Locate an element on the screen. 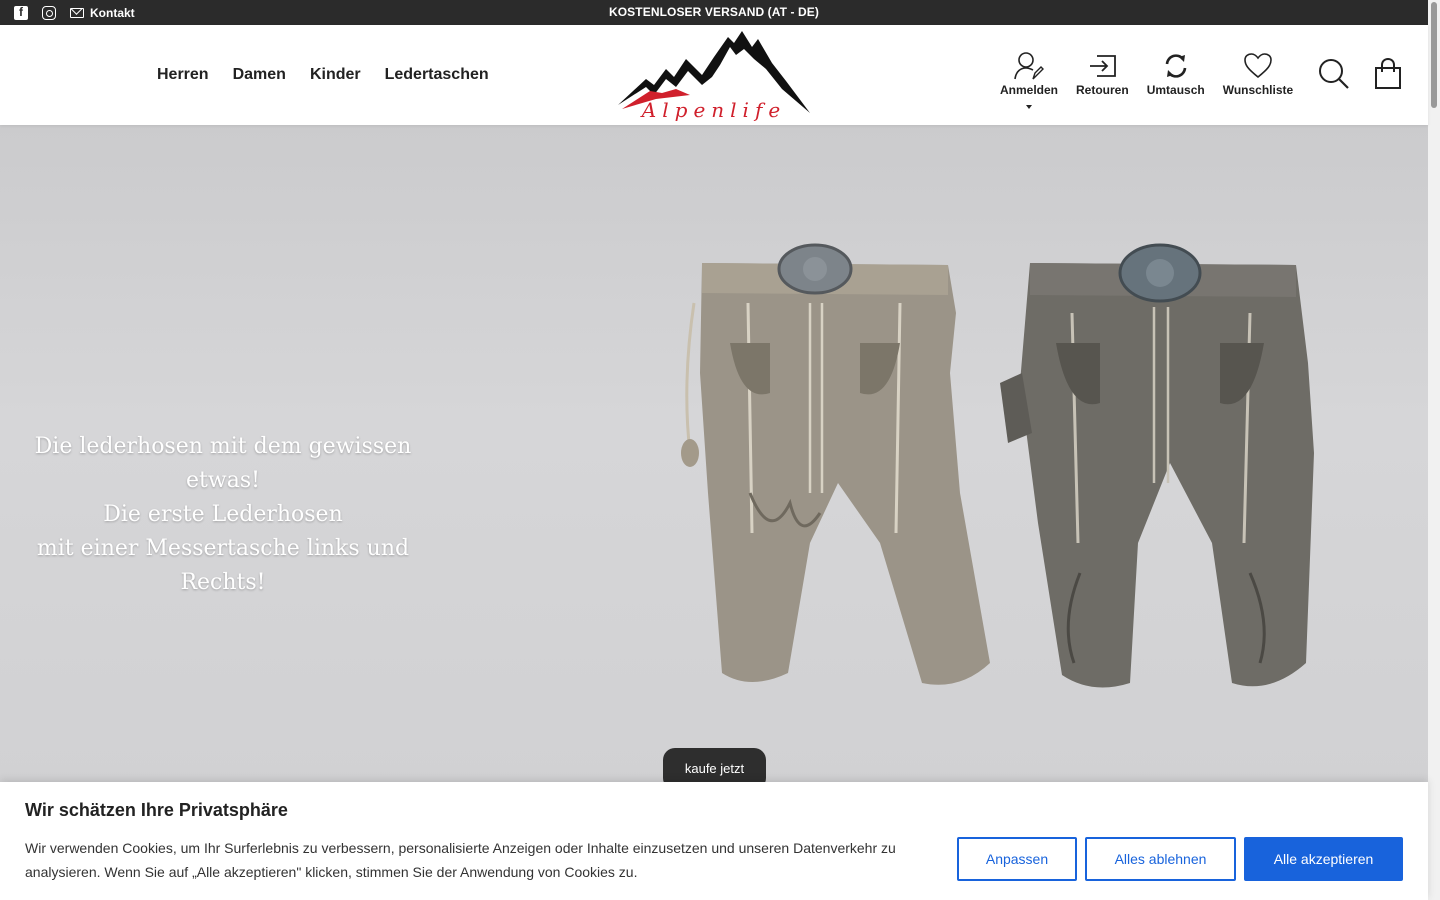 The width and height of the screenshot is (1440, 900). user-icon is located at coordinates (1029, 66).